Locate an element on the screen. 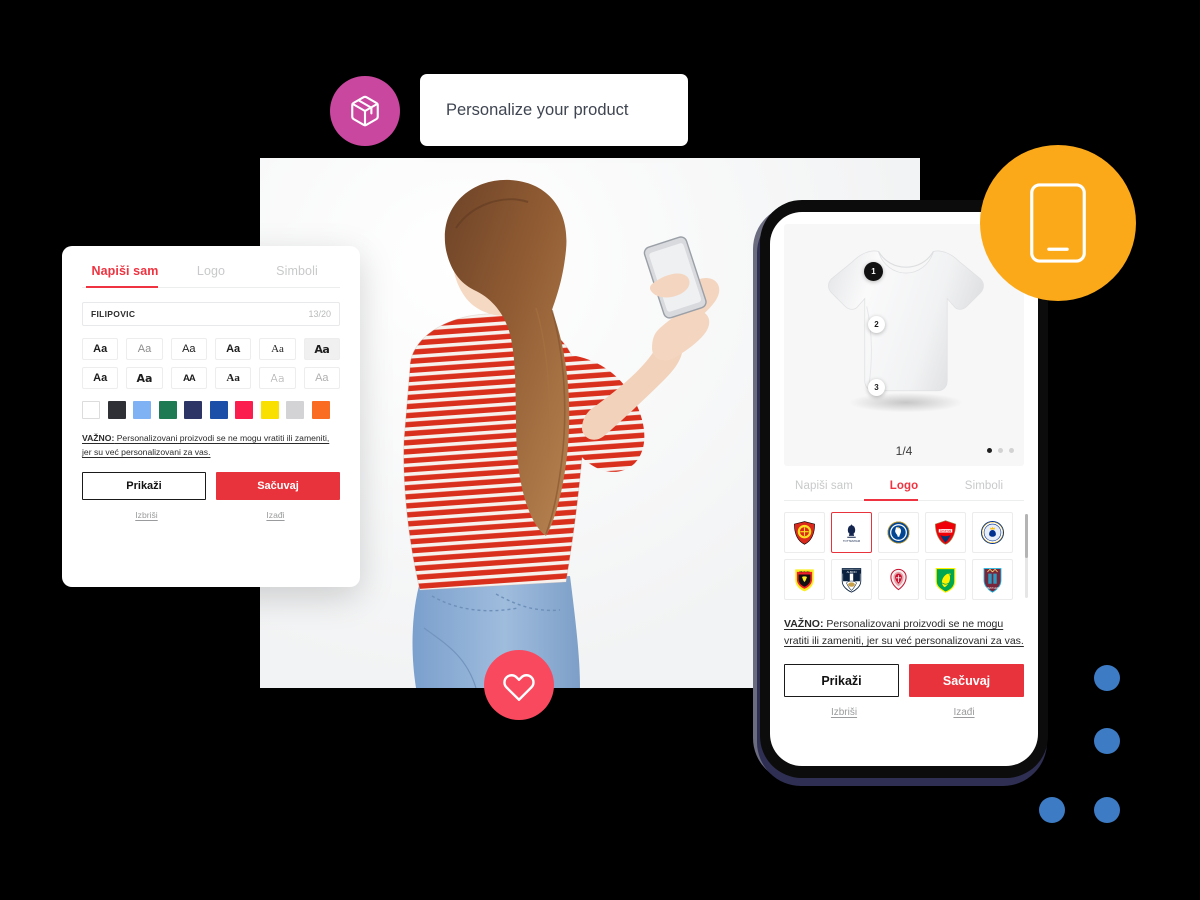 The height and width of the screenshot is (900, 1200). chelsea-crest-icon is located at coordinates (898, 532).